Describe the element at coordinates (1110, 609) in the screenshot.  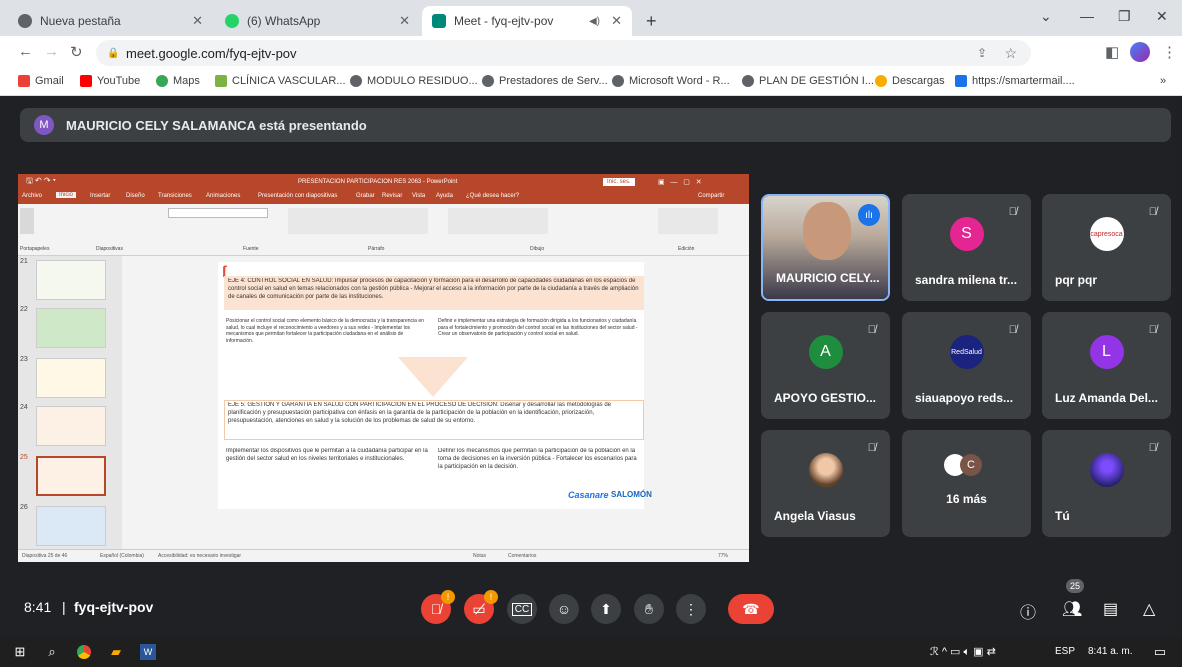
I see `chat-button: ▤` at that location.